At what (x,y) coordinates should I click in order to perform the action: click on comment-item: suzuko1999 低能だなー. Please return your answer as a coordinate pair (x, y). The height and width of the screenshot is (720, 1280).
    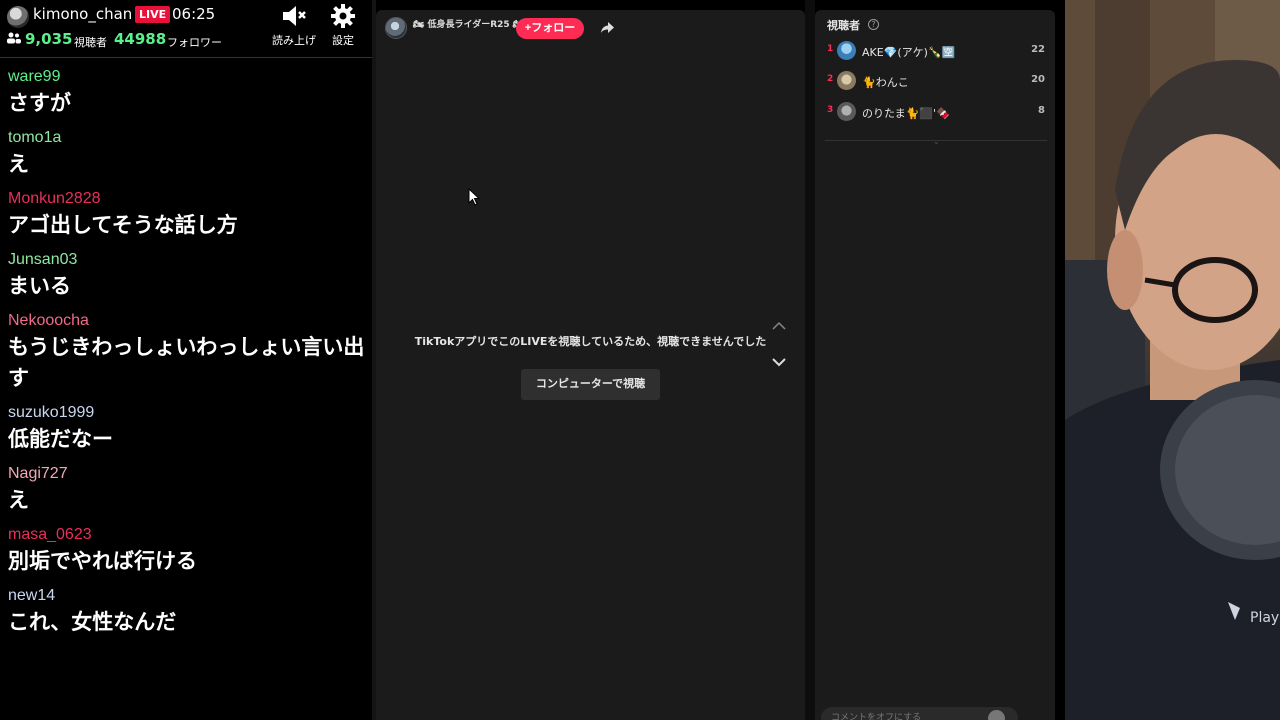
    Looking at the image, I should click on (186, 432).